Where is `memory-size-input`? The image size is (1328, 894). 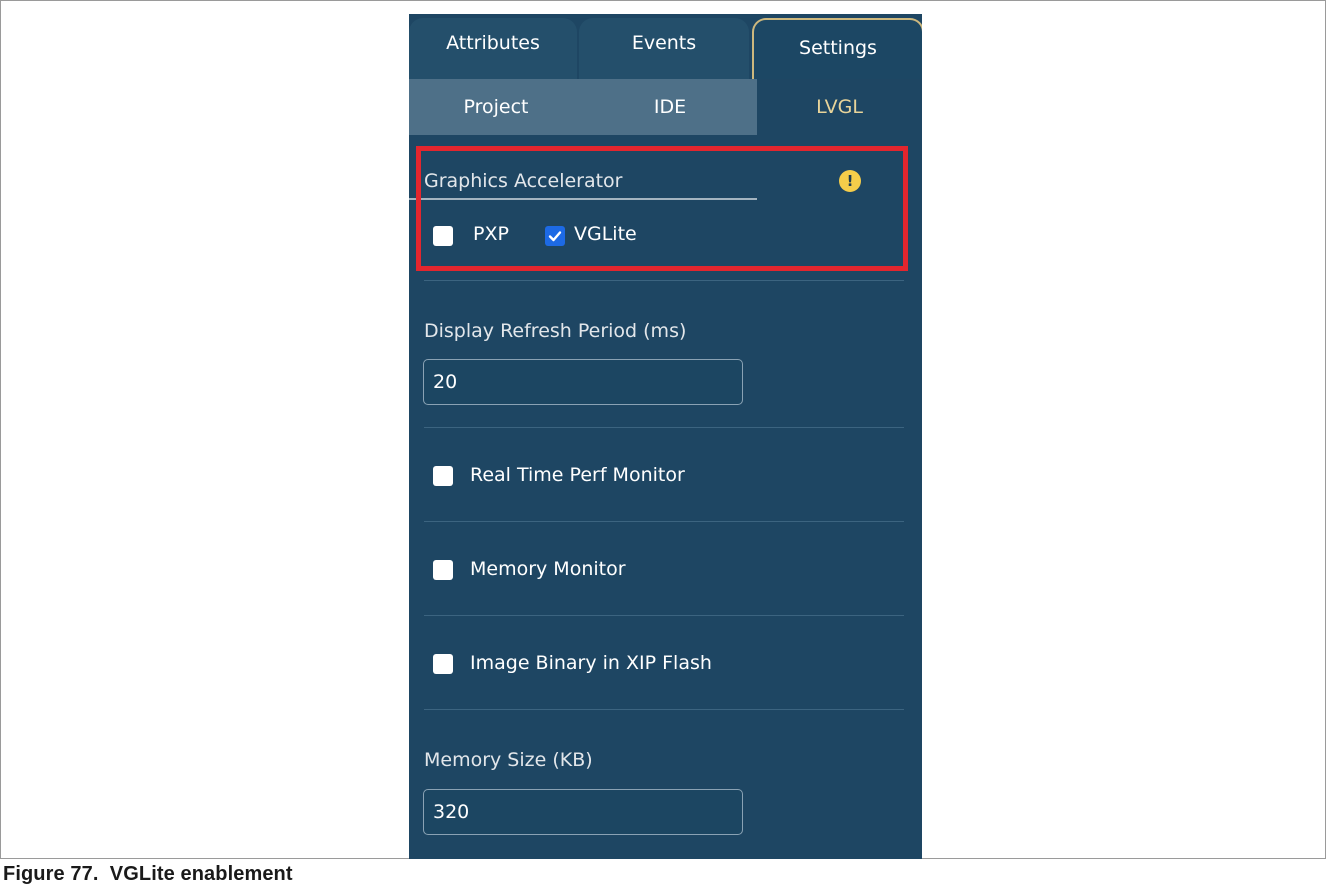 memory-size-input is located at coordinates (583, 812).